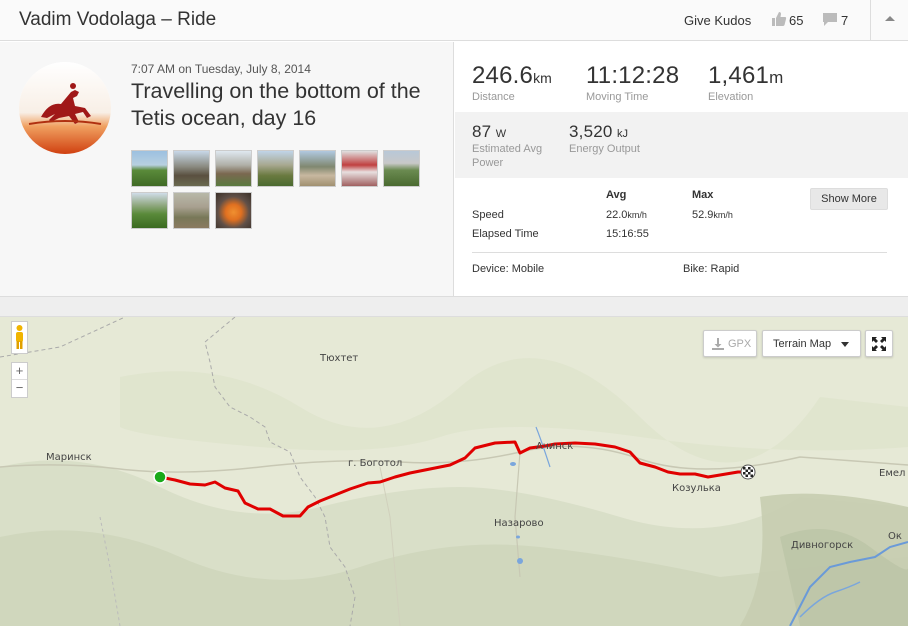  What do you see at coordinates (488, 163) in the screenshot?
I see `power-label-line2: Power` at bounding box center [488, 163].